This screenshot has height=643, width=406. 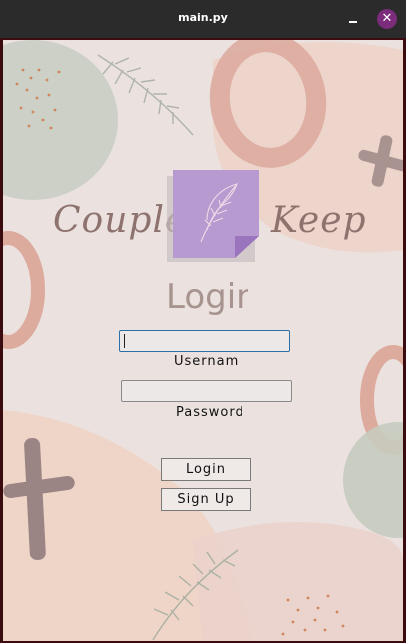 I want to click on username-label: Username, so click(x=207, y=361).